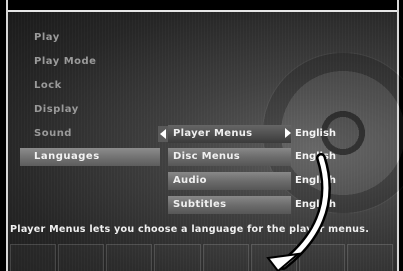  Describe the element at coordinates (316, 156) in the screenshot. I see `value-disc-menus: English` at that location.